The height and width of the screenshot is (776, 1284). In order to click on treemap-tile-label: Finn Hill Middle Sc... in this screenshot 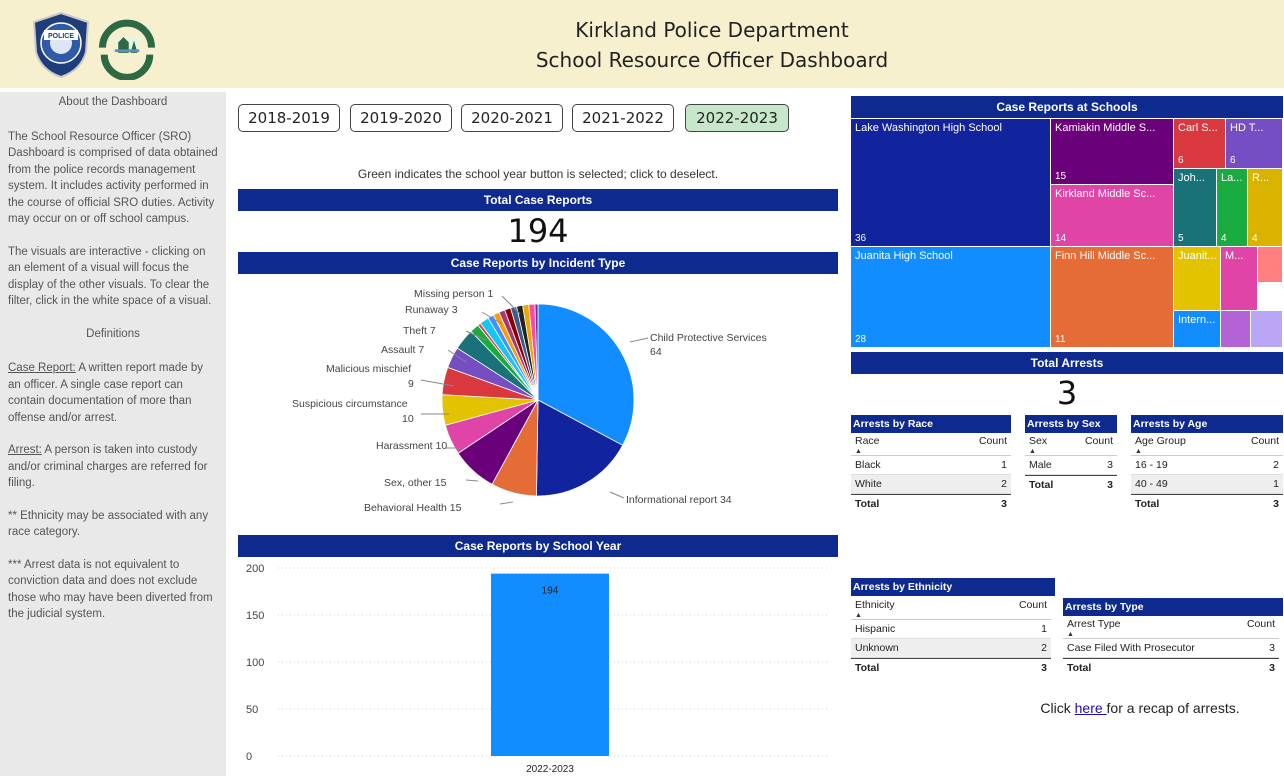, I will do `click(1105, 256)`.